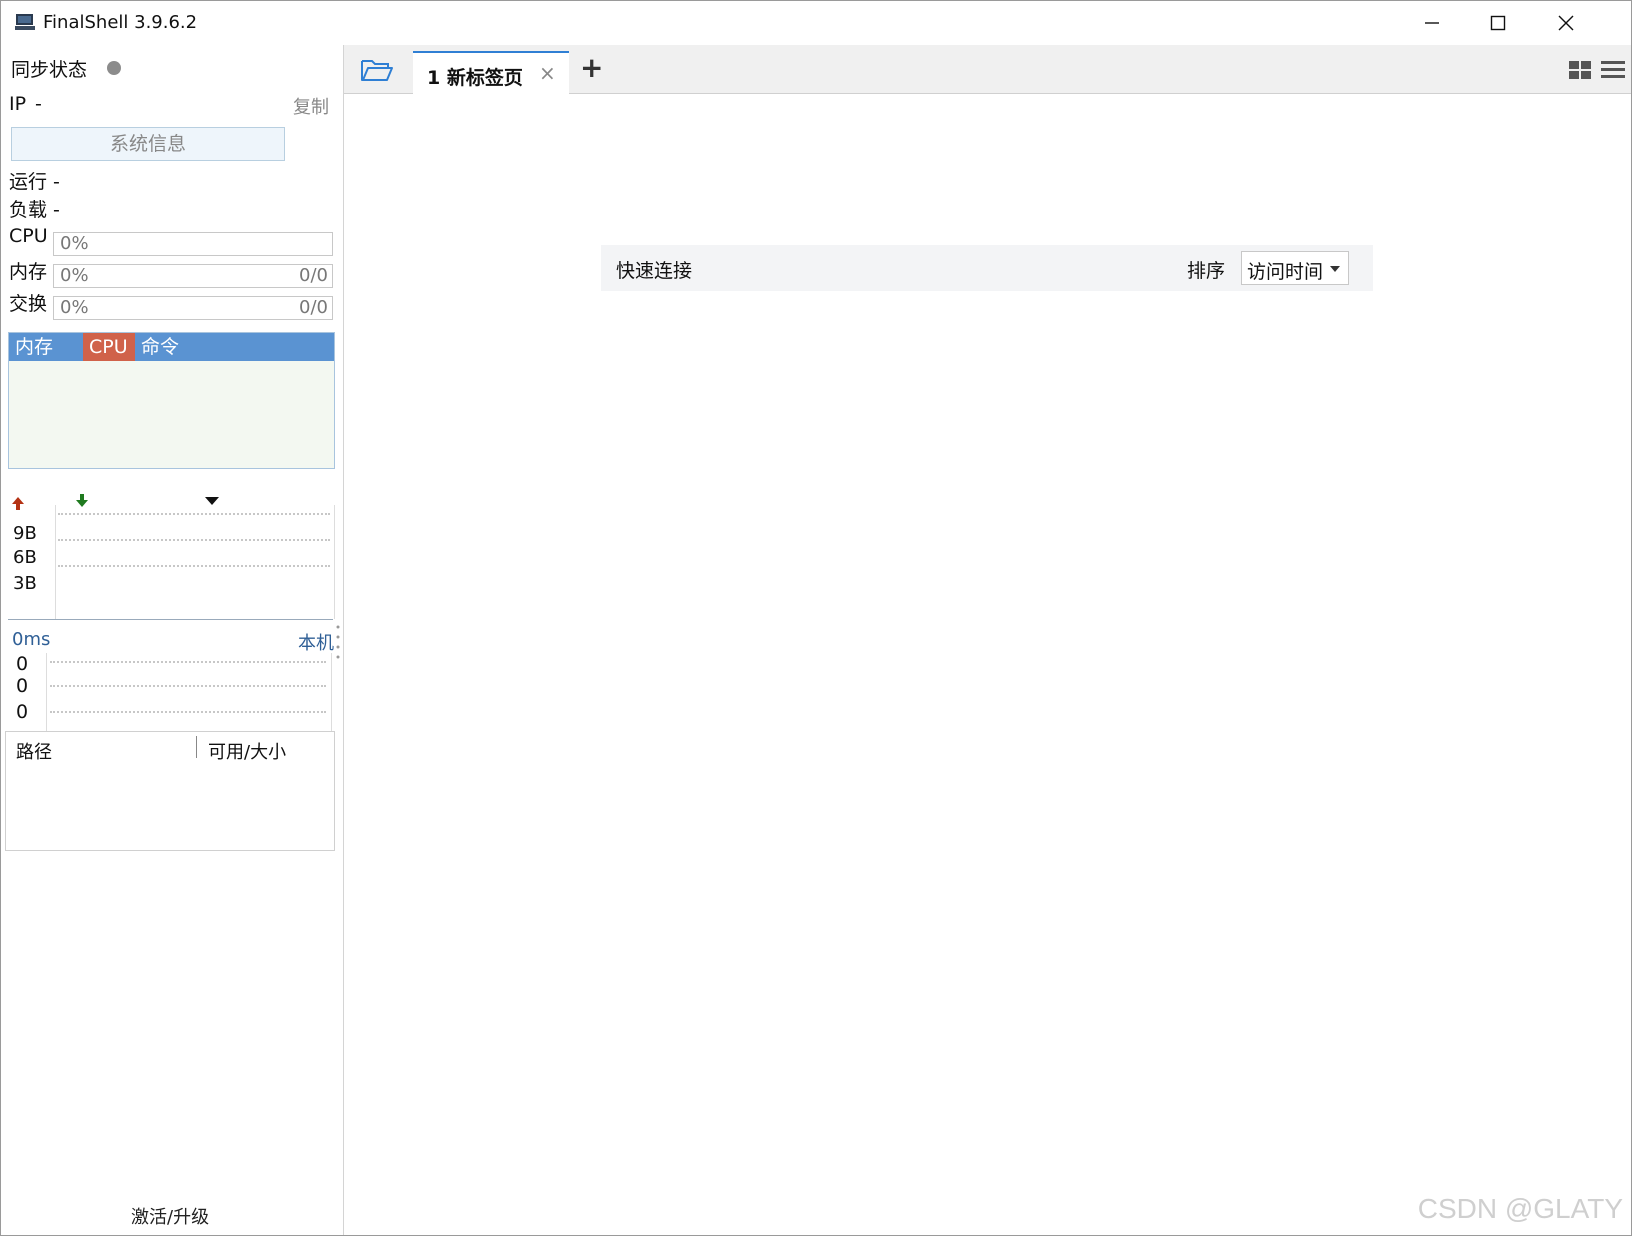 This screenshot has height=1236, width=1632. Describe the element at coordinates (189, 695) in the screenshot. I see `ping-chart-area` at that location.